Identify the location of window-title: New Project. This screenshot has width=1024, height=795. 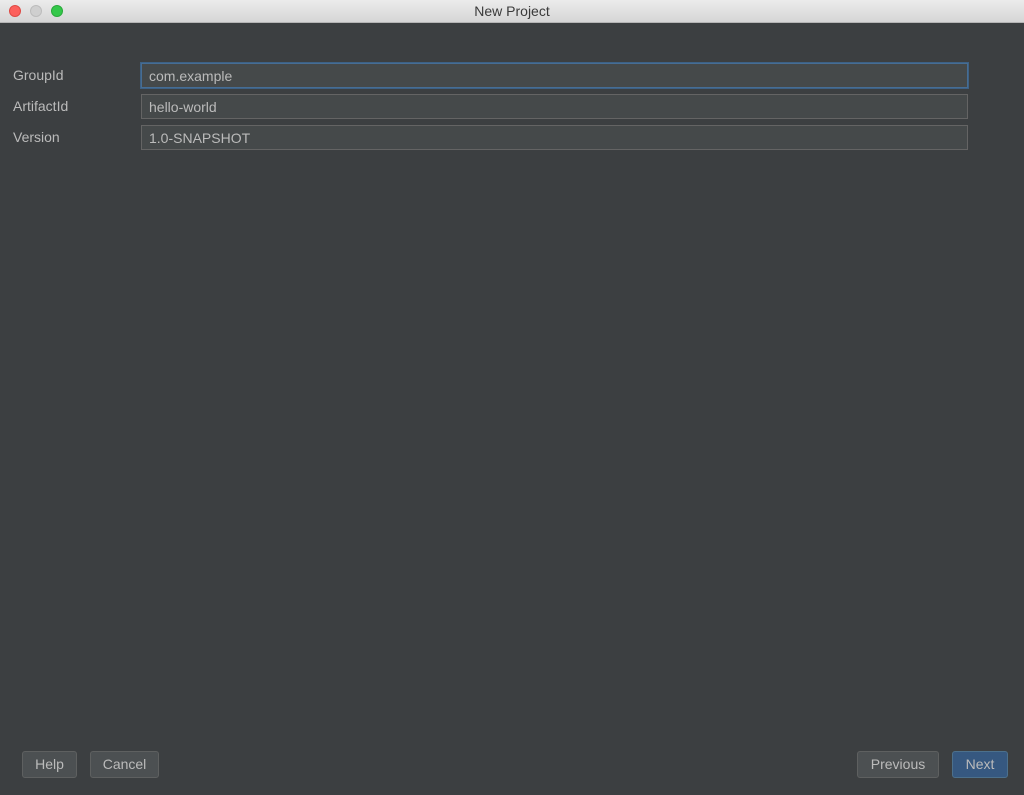
(512, 11).